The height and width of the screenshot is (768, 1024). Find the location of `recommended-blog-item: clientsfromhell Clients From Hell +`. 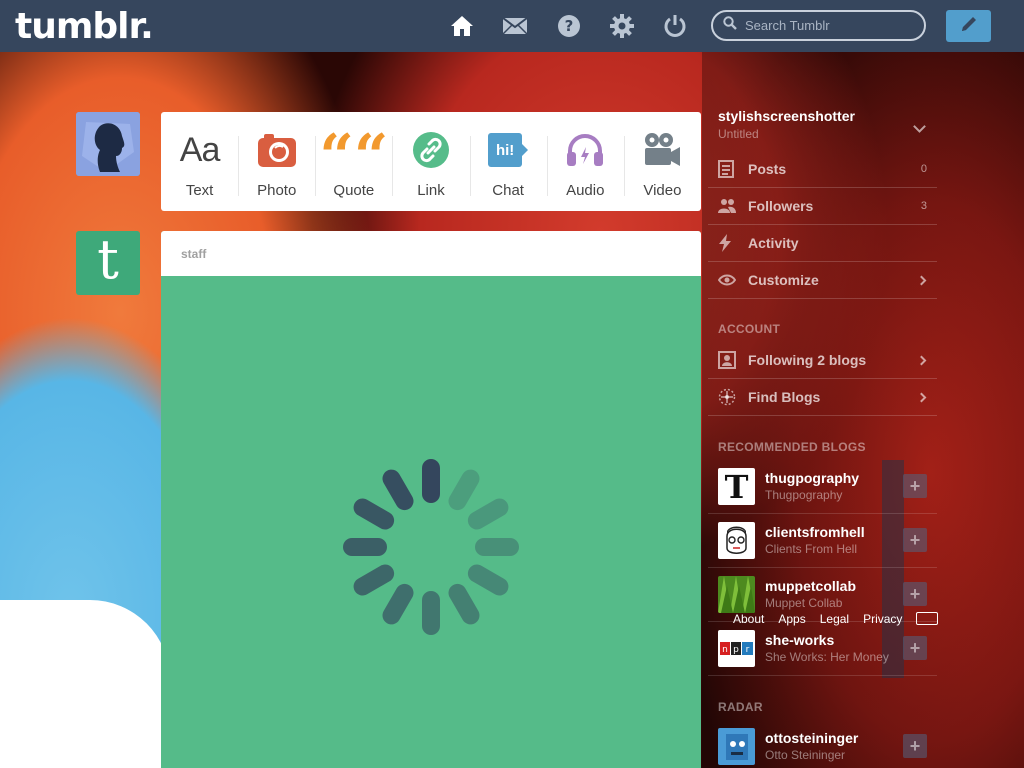

recommended-blog-item: clientsfromhell Clients From Hell + is located at coordinates (822, 541).